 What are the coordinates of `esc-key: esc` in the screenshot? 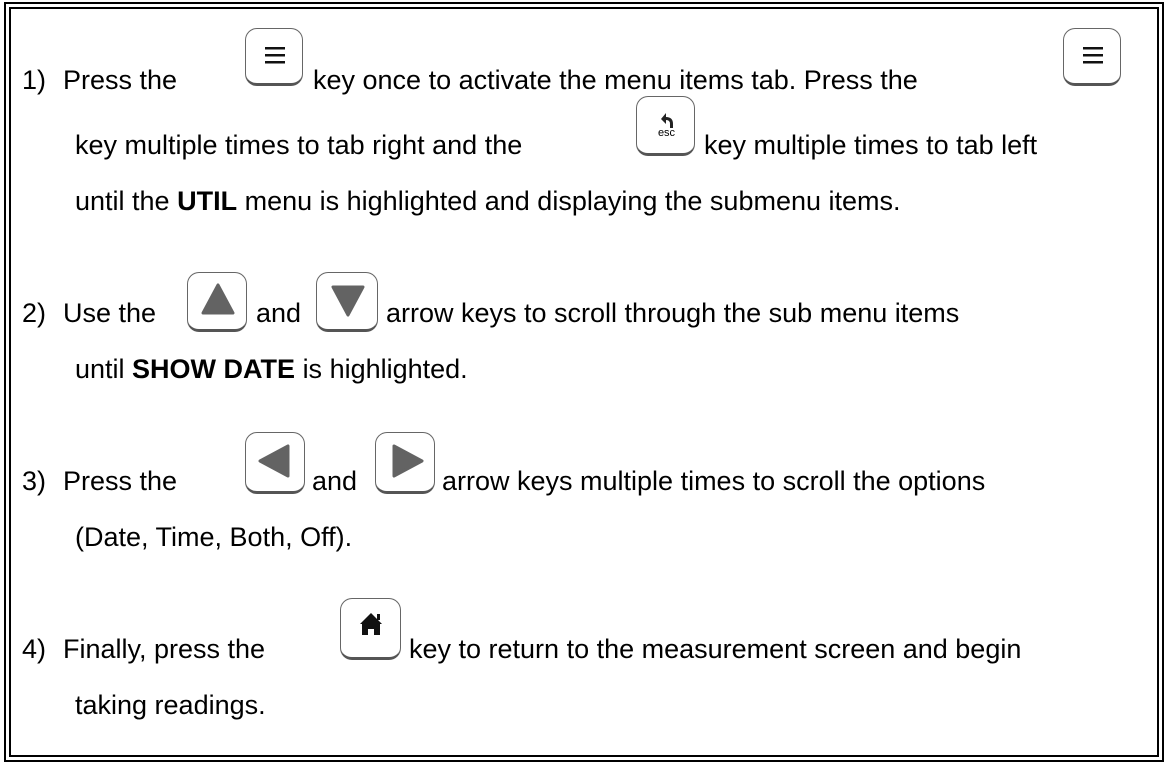 It's located at (665, 126).